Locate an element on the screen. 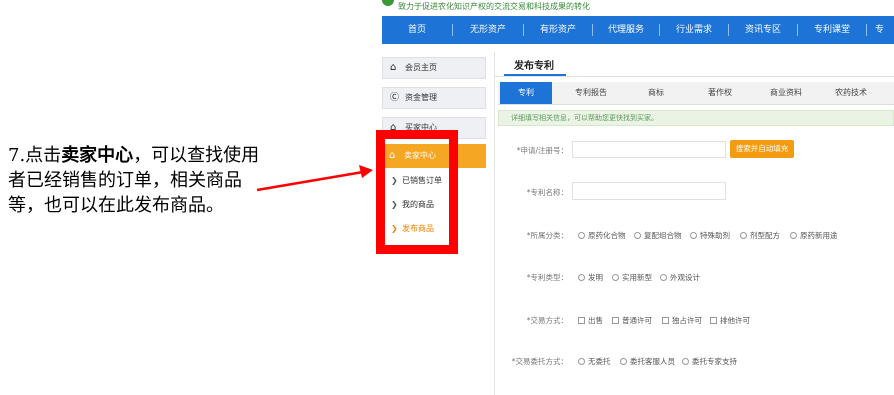 This screenshot has width=894, height=395. trade-option: 排他许可 is located at coordinates (730, 320).